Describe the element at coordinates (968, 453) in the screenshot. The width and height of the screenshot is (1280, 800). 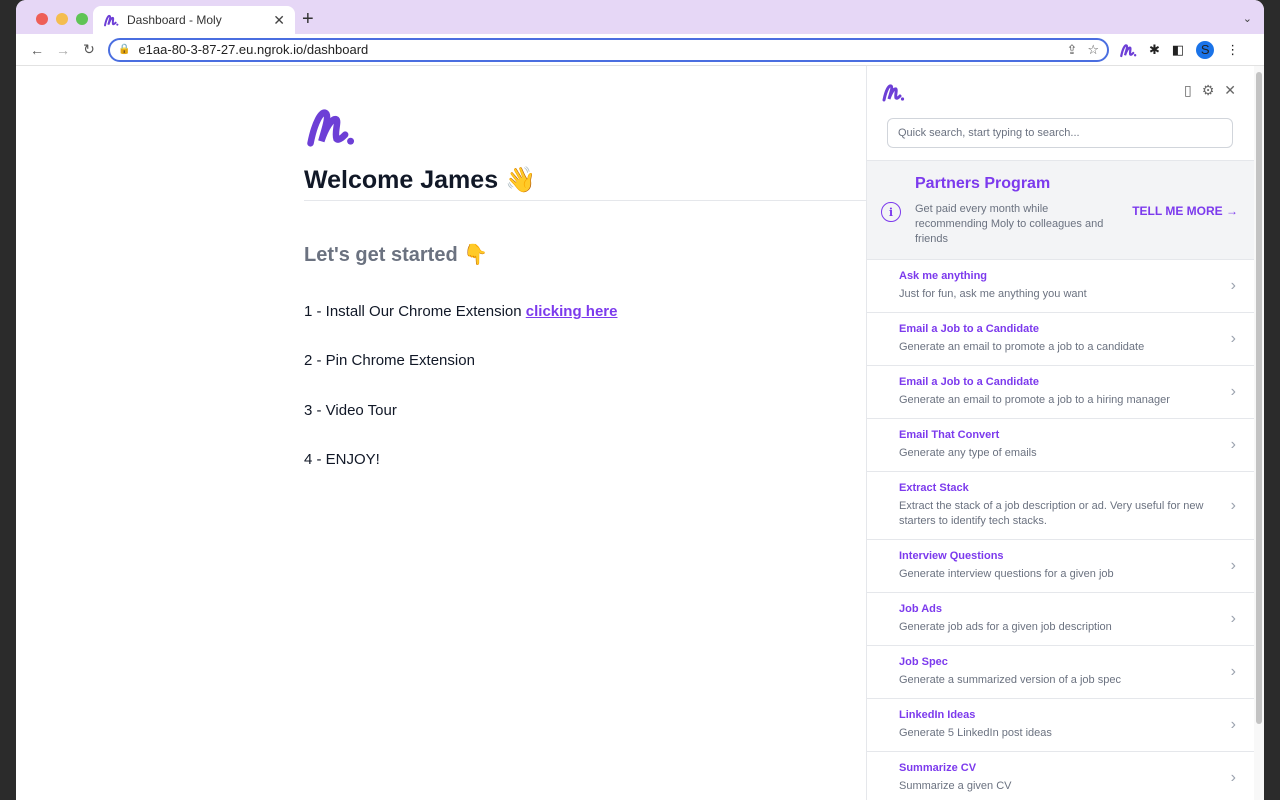
I see `item-description: Generate any type of emails` at that location.